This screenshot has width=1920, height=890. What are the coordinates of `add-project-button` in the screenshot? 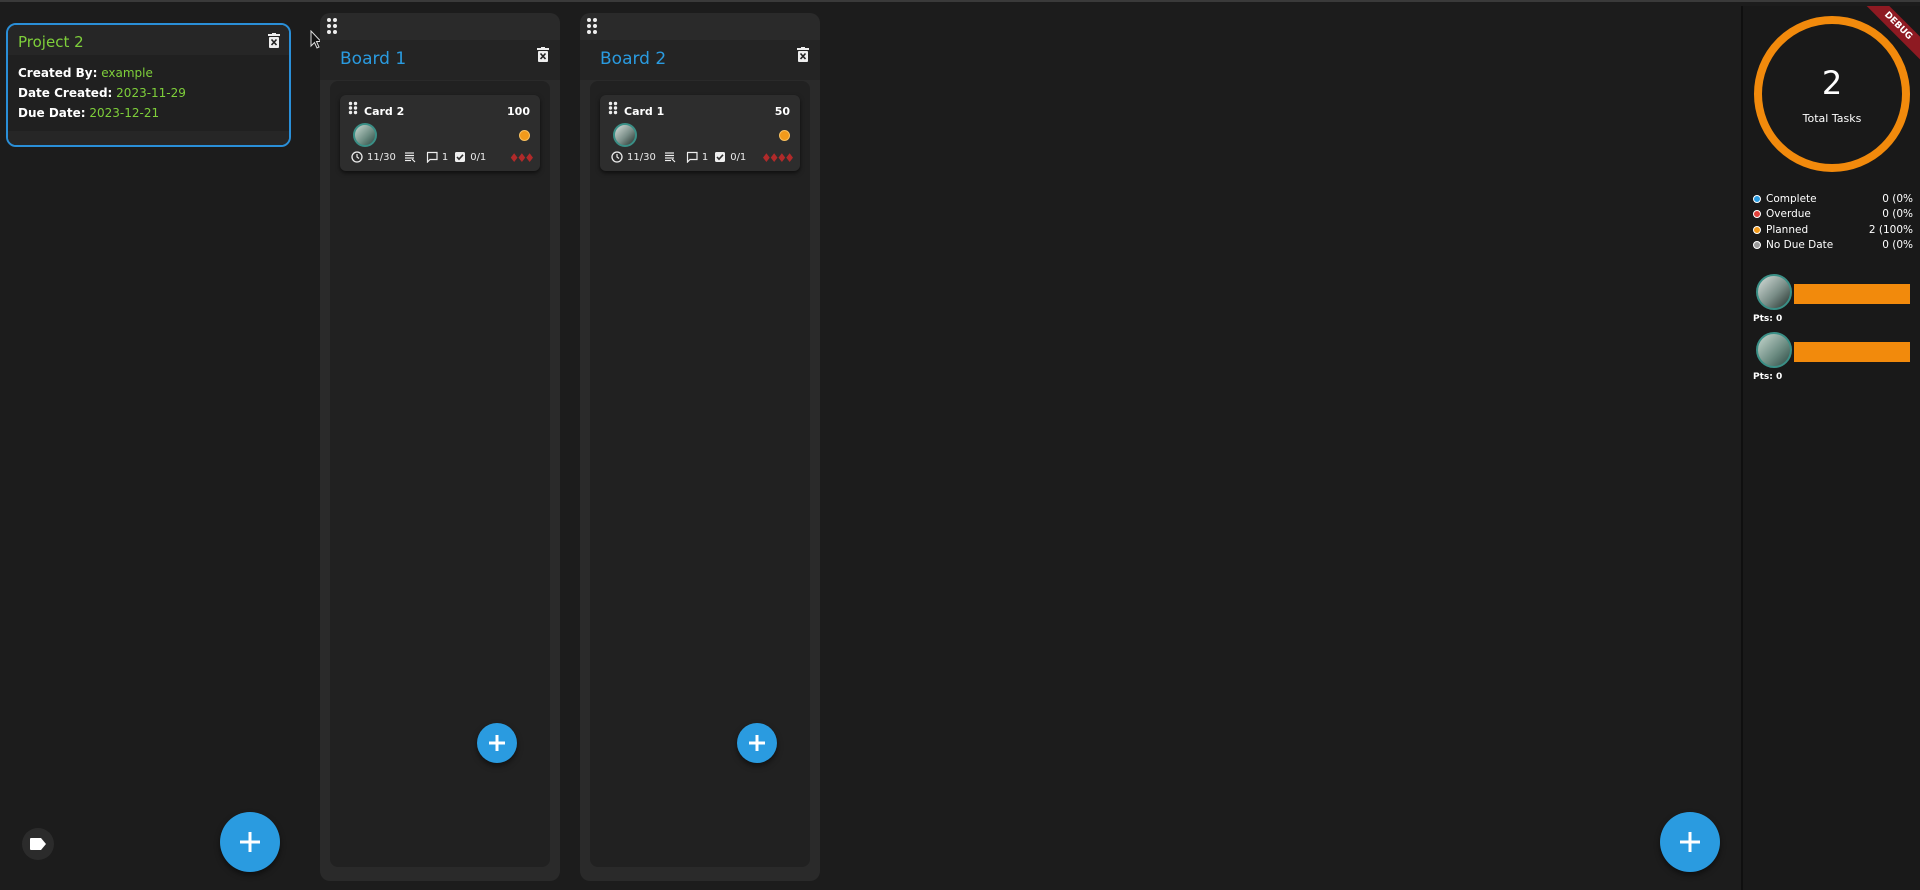 It's located at (250, 842).